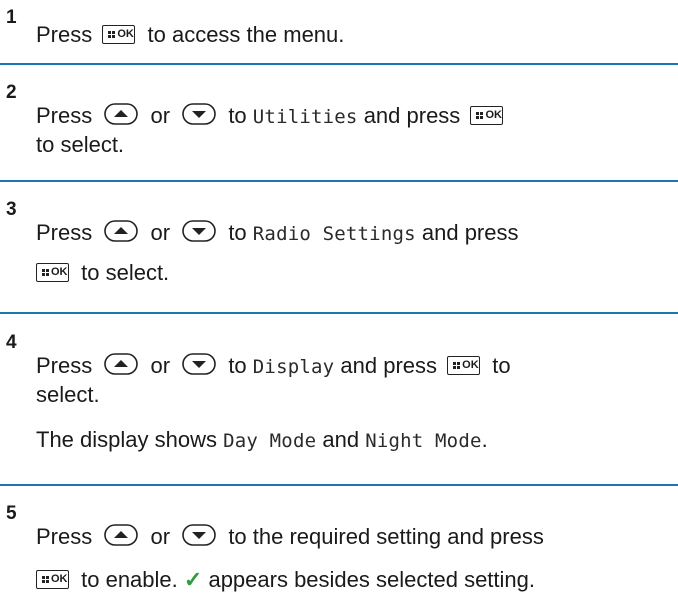 The height and width of the screenshot is (615, 678). I want to click on step-text-fragment: ., so click(484, 439).